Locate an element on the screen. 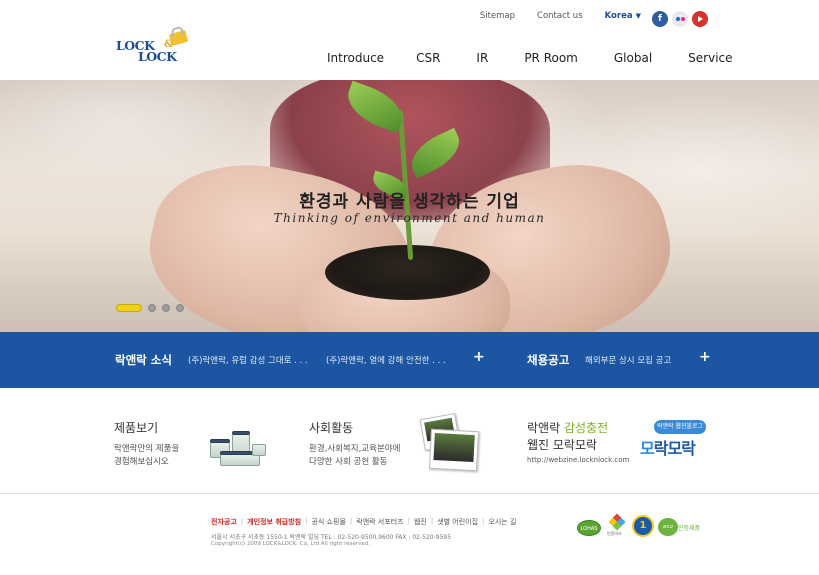 The image size is (819, 575). news-item: (주)락앤락, 유럽 감성 그대로 . . . is located at coordinates (248, 360).